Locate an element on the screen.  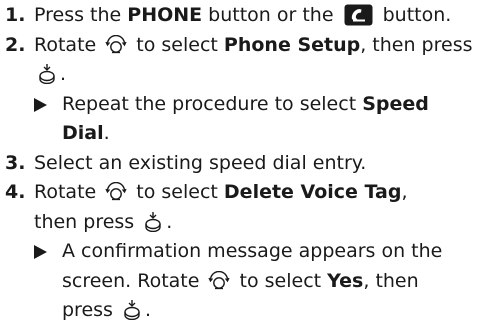
step-text: button or the is located at coordinates (271, 15).